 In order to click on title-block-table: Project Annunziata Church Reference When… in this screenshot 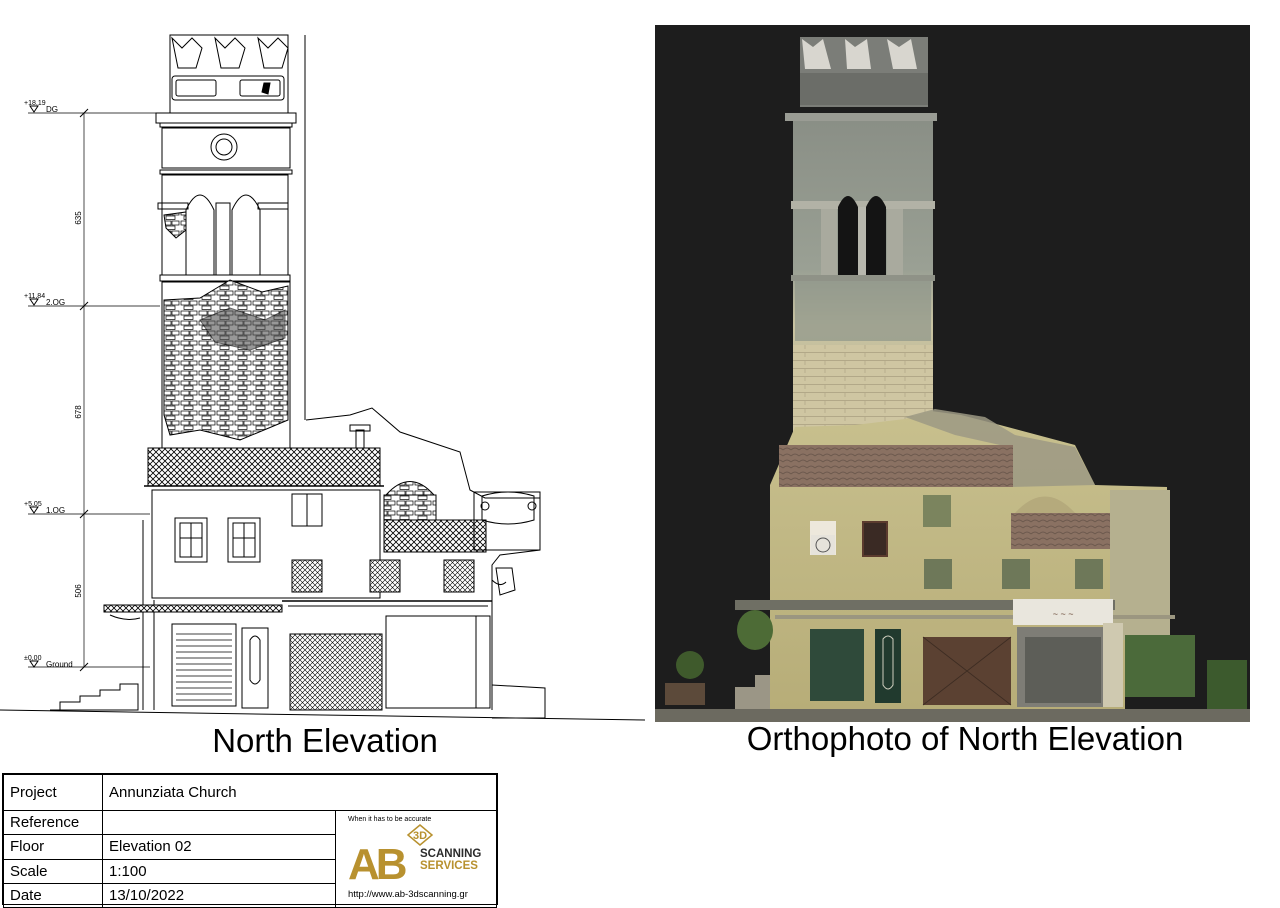, I will do `click(250, 841)`.